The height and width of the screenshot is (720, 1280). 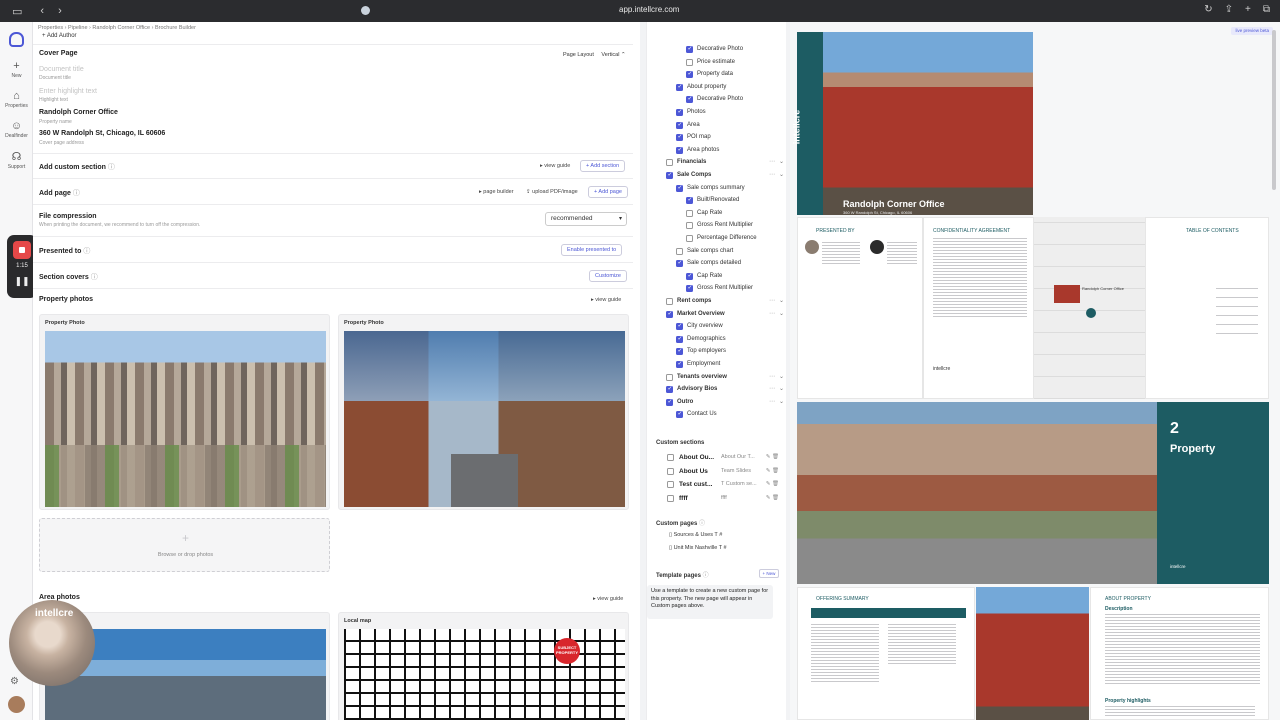 What do you see at coordinates (716, 499) in the screenshot?
I see `custom-section-item: ffff ffff ✎ 🗑` at bounding box center [716, 499].